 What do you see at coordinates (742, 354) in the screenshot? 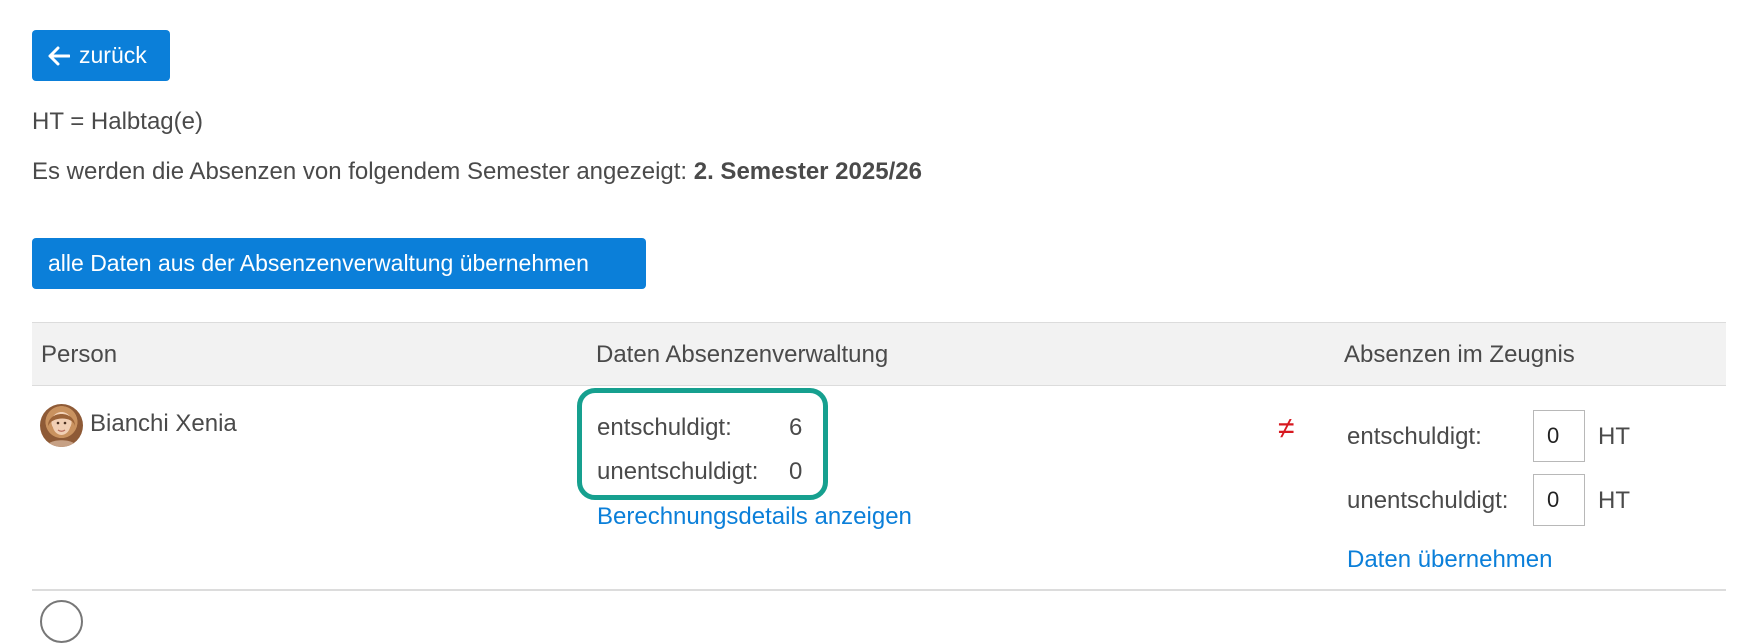
I see `column-header-daten: Daten Absenzenverwaltung` at bounding box center [742, 354].